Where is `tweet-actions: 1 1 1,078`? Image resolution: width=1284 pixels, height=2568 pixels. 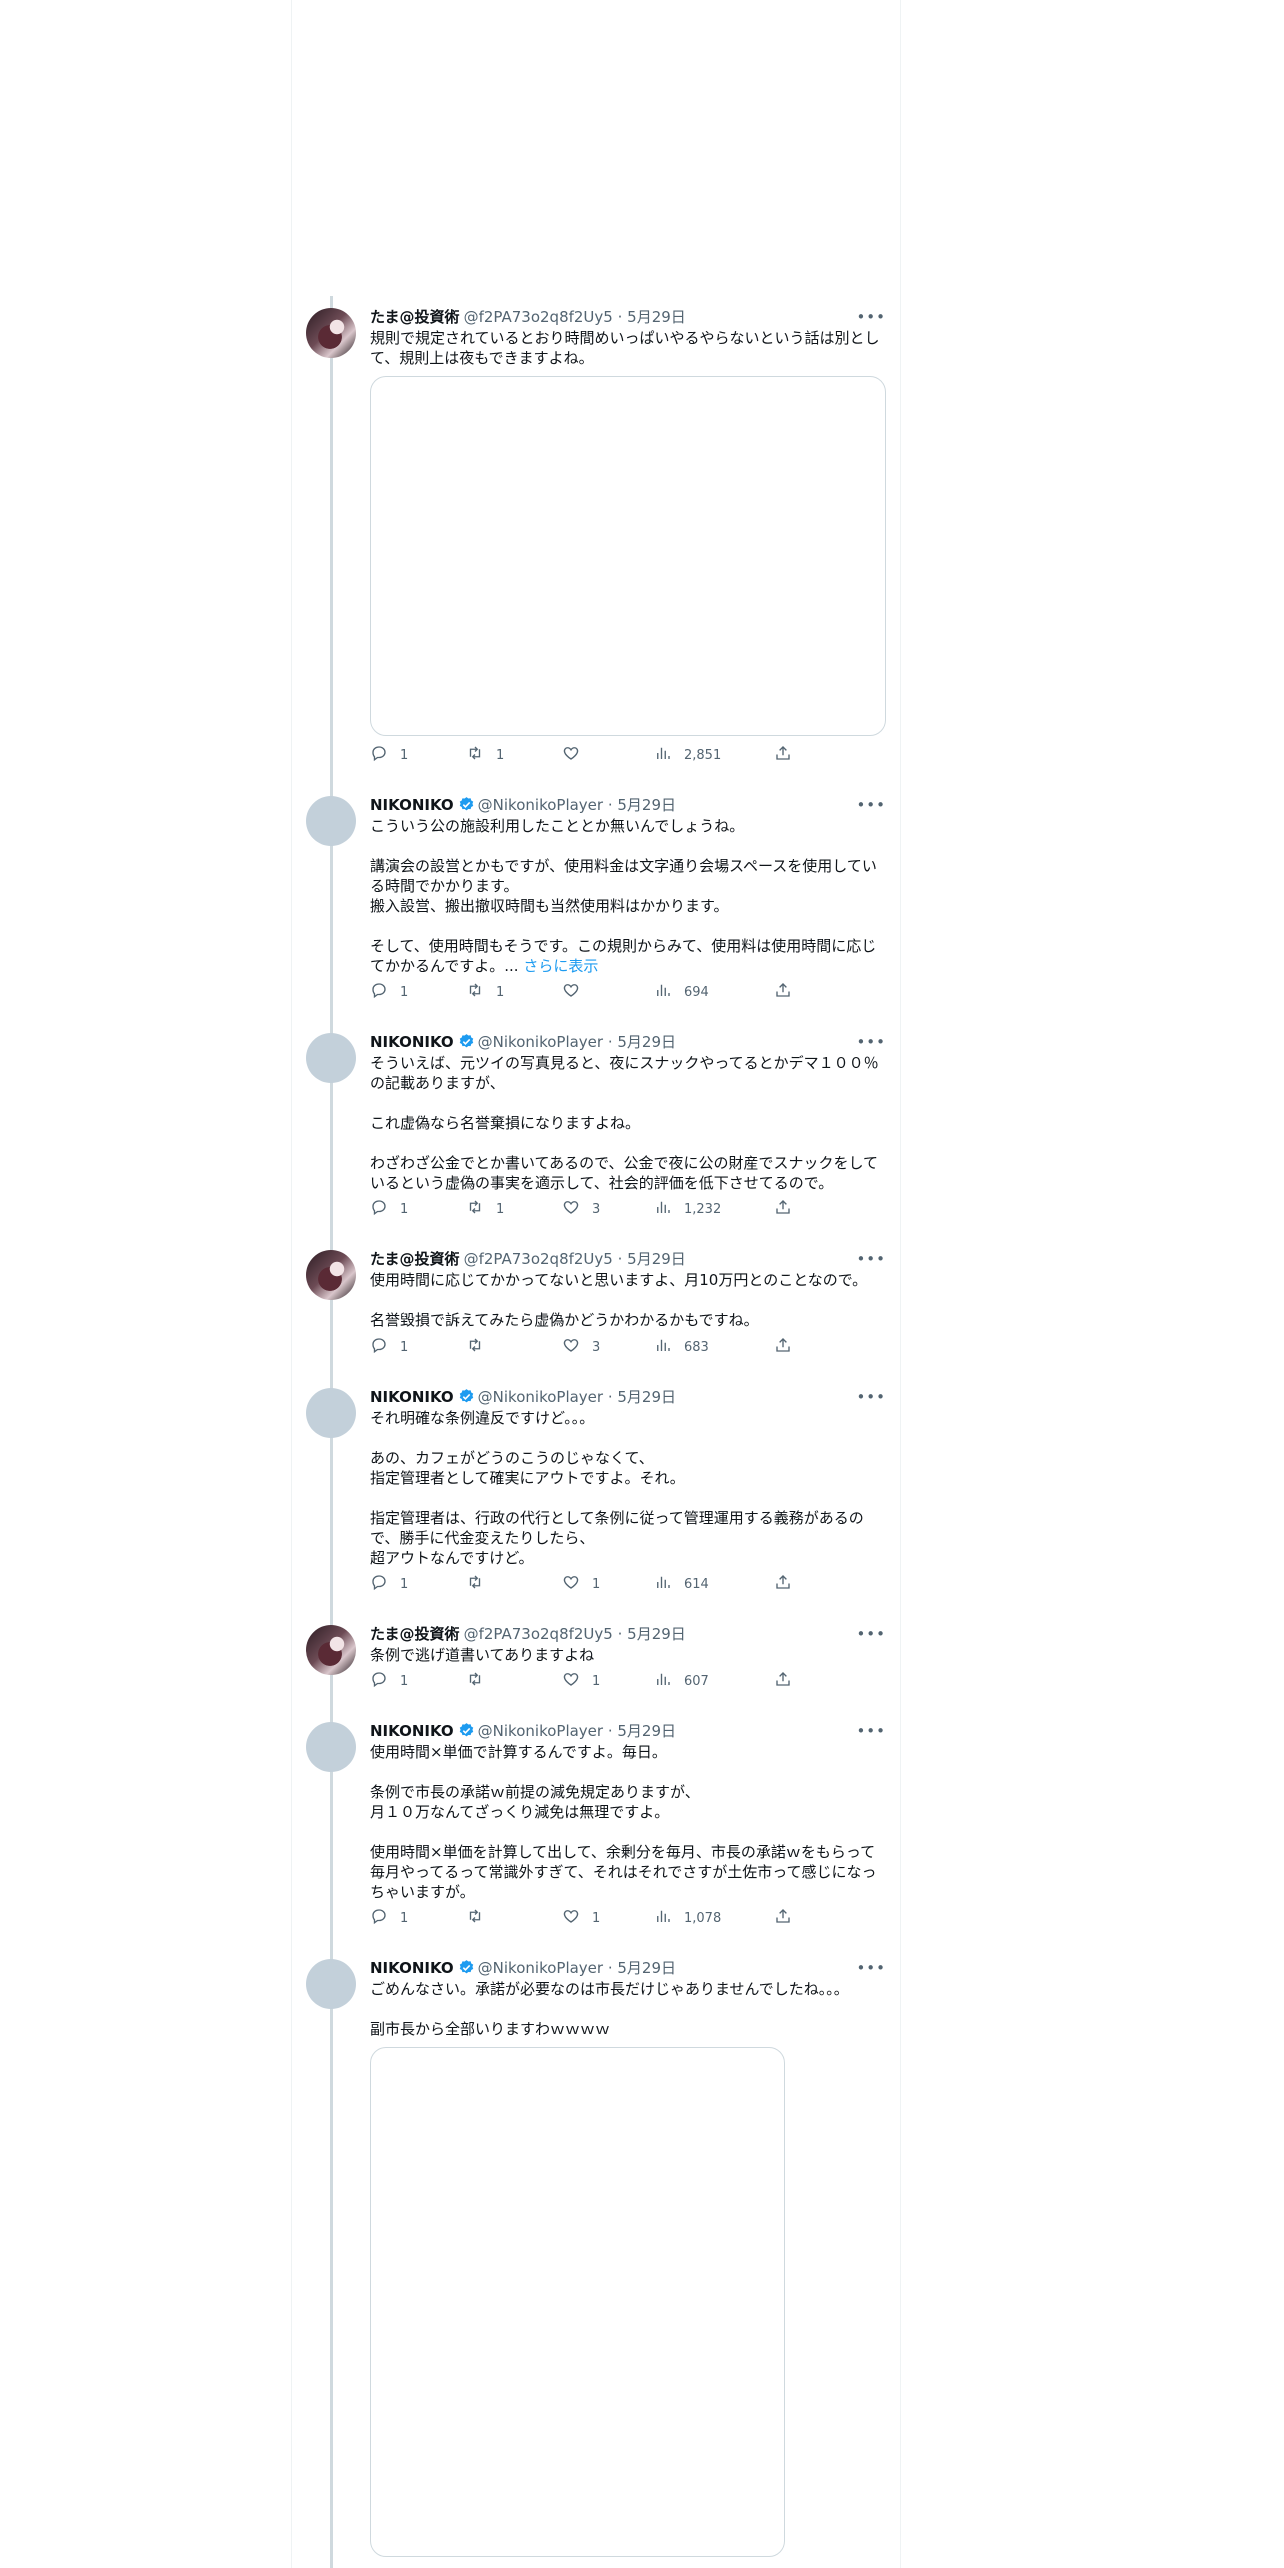
tweet-actions: 1 1 1,078 is located at coordinates (585, 1918).